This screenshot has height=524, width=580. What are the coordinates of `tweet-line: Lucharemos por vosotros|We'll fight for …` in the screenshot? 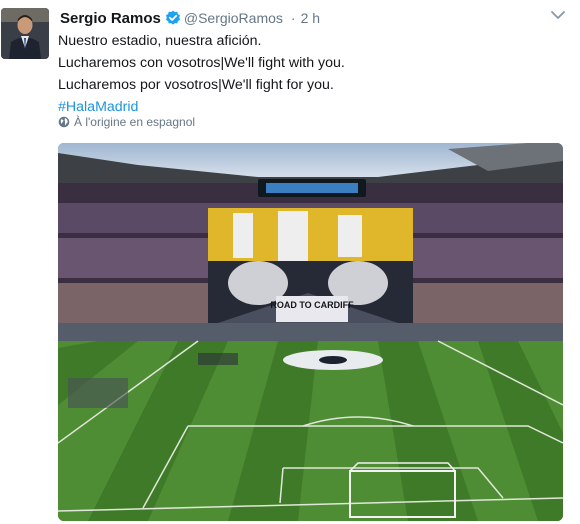 It's located at (196, 85).